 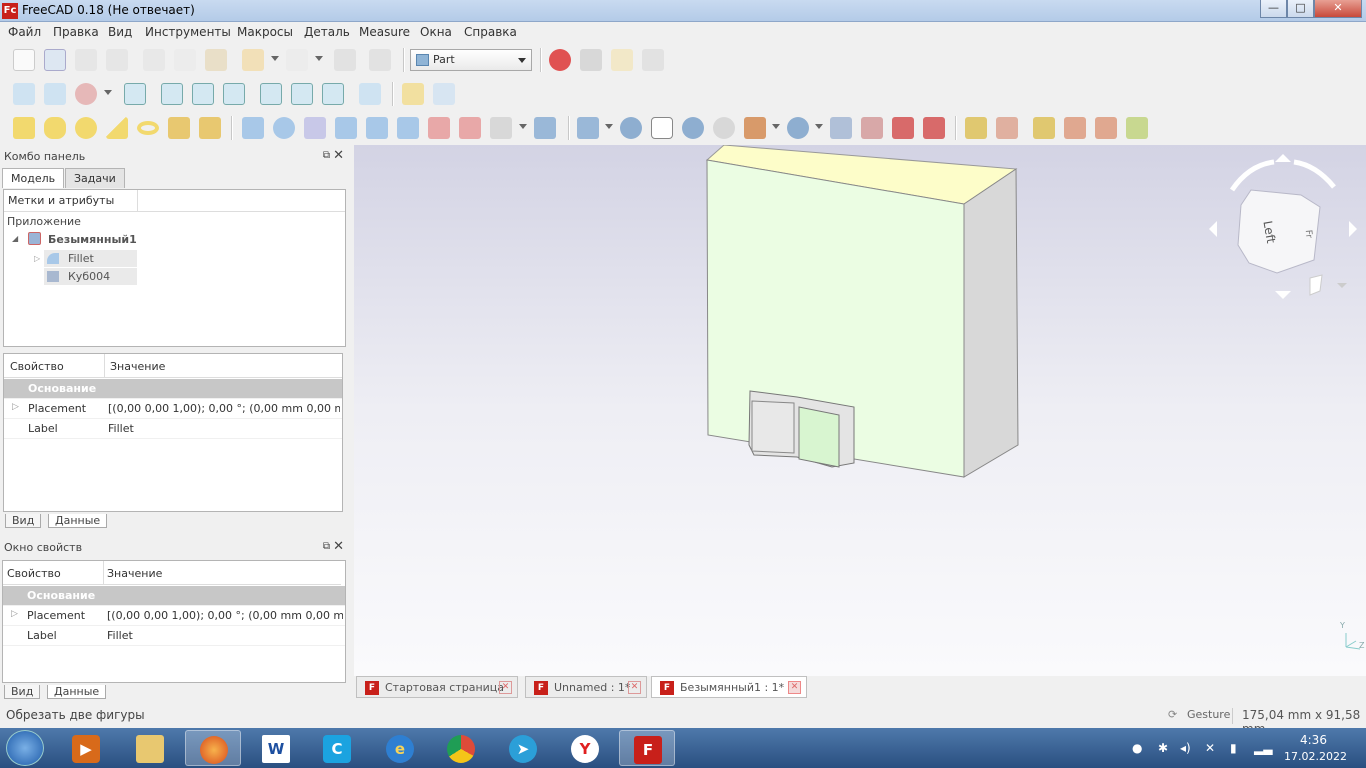 I want to click on collapse-arrow-icon: ▷, so click(x=37, y=258).